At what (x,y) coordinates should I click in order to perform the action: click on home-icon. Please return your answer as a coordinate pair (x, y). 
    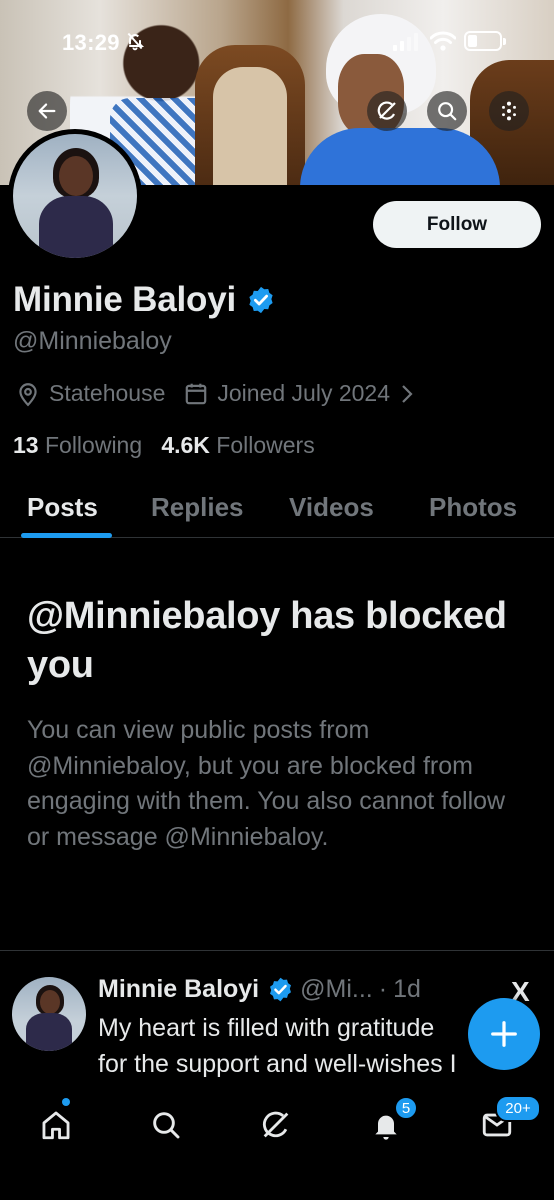
    Looking at the image, I should click on (56, 1125).